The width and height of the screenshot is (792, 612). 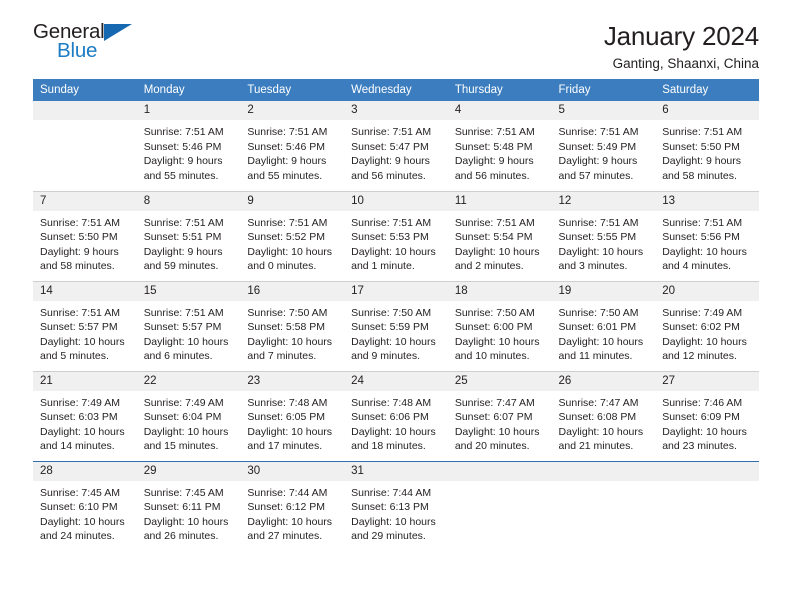 I want to click on sunrise-text: Sunrise: 7:51 AM, so click(x=183, y=222).